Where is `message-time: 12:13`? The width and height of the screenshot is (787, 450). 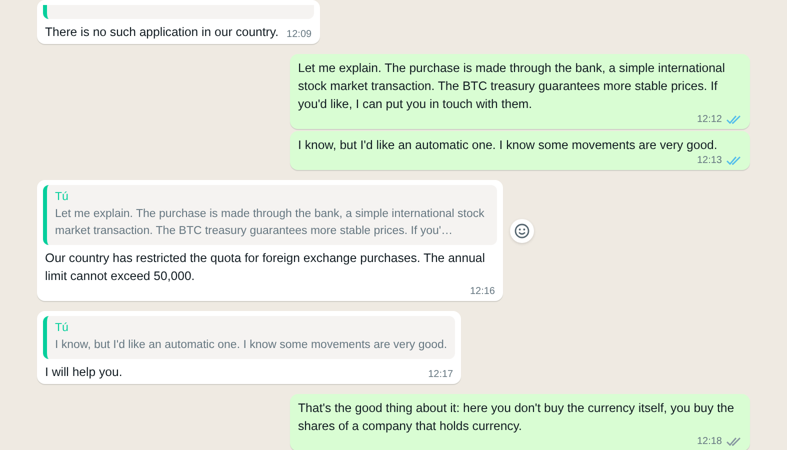
message-time: 12:13 is located at coordinates (709, 161).